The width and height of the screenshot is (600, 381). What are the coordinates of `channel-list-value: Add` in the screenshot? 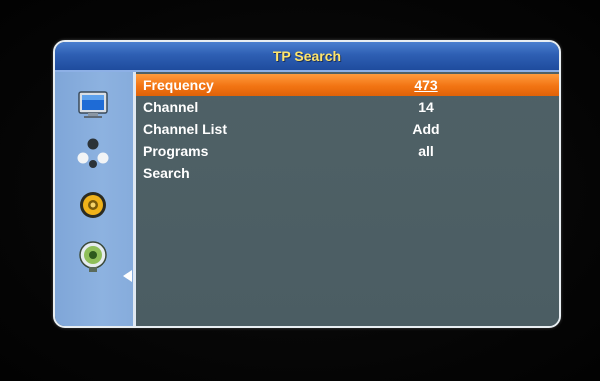 It's located at (426, 129).